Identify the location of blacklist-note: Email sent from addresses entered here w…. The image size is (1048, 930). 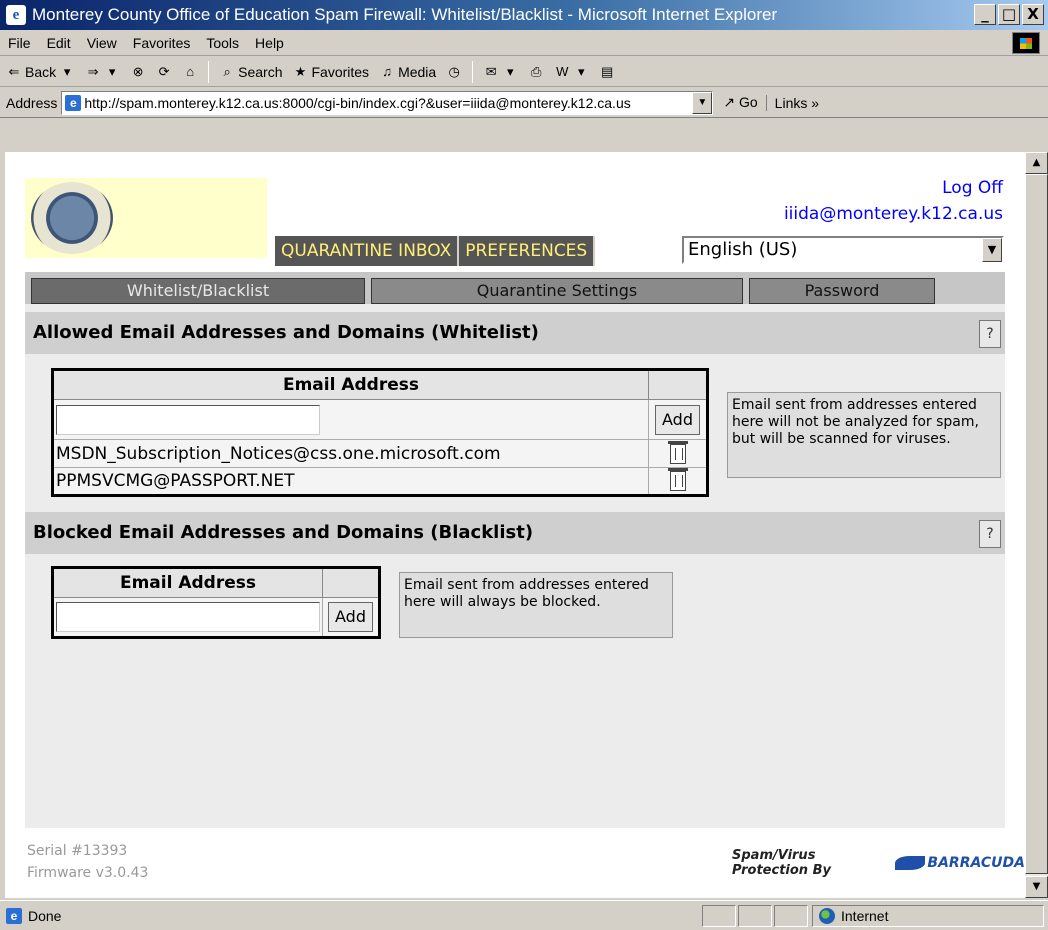
(536, 605).